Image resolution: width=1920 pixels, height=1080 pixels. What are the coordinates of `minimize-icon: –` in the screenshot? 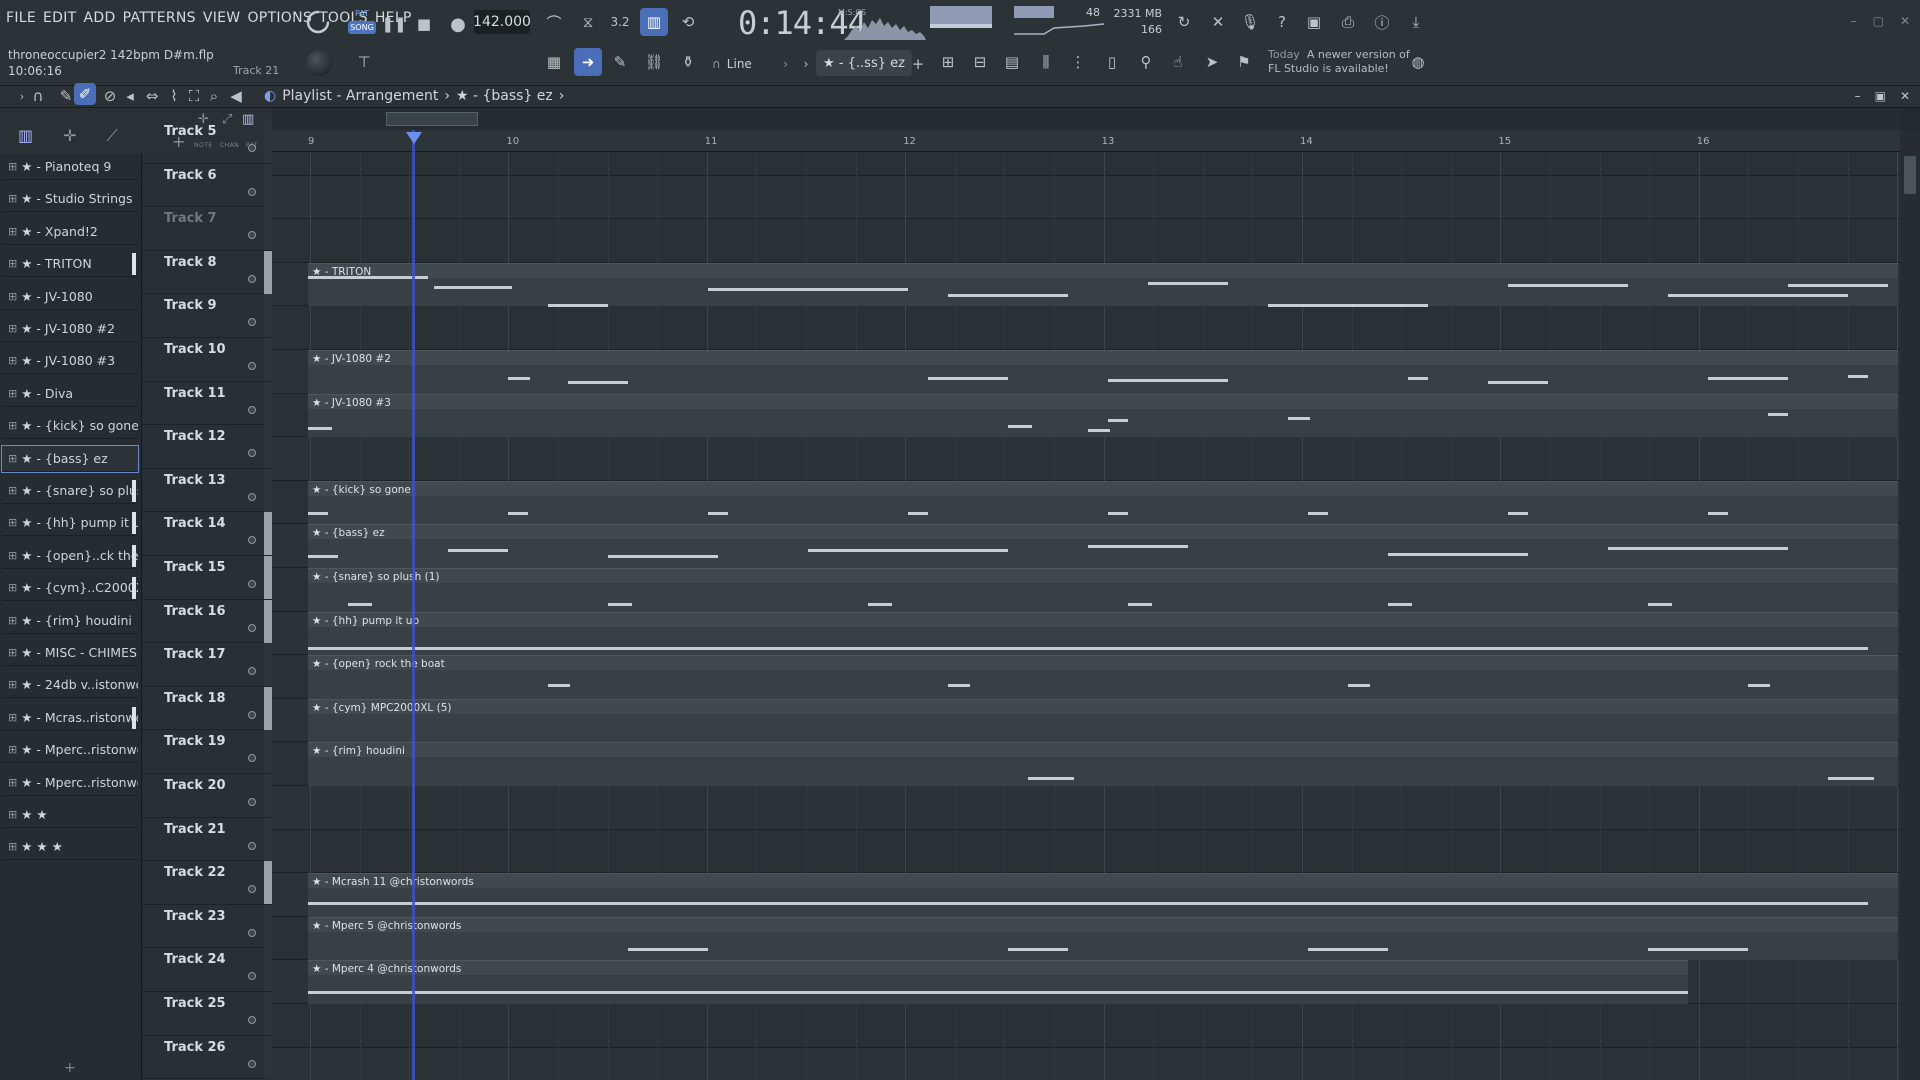 It's located at (1854, 21).